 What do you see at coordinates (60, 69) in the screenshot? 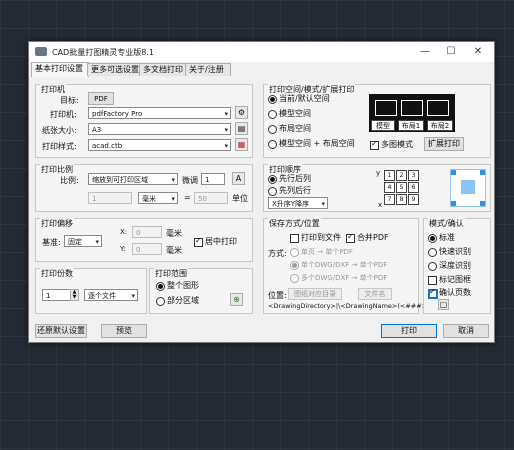
I see `tab-basic-print: 基本打印设置` at bounding box center [60, 69].